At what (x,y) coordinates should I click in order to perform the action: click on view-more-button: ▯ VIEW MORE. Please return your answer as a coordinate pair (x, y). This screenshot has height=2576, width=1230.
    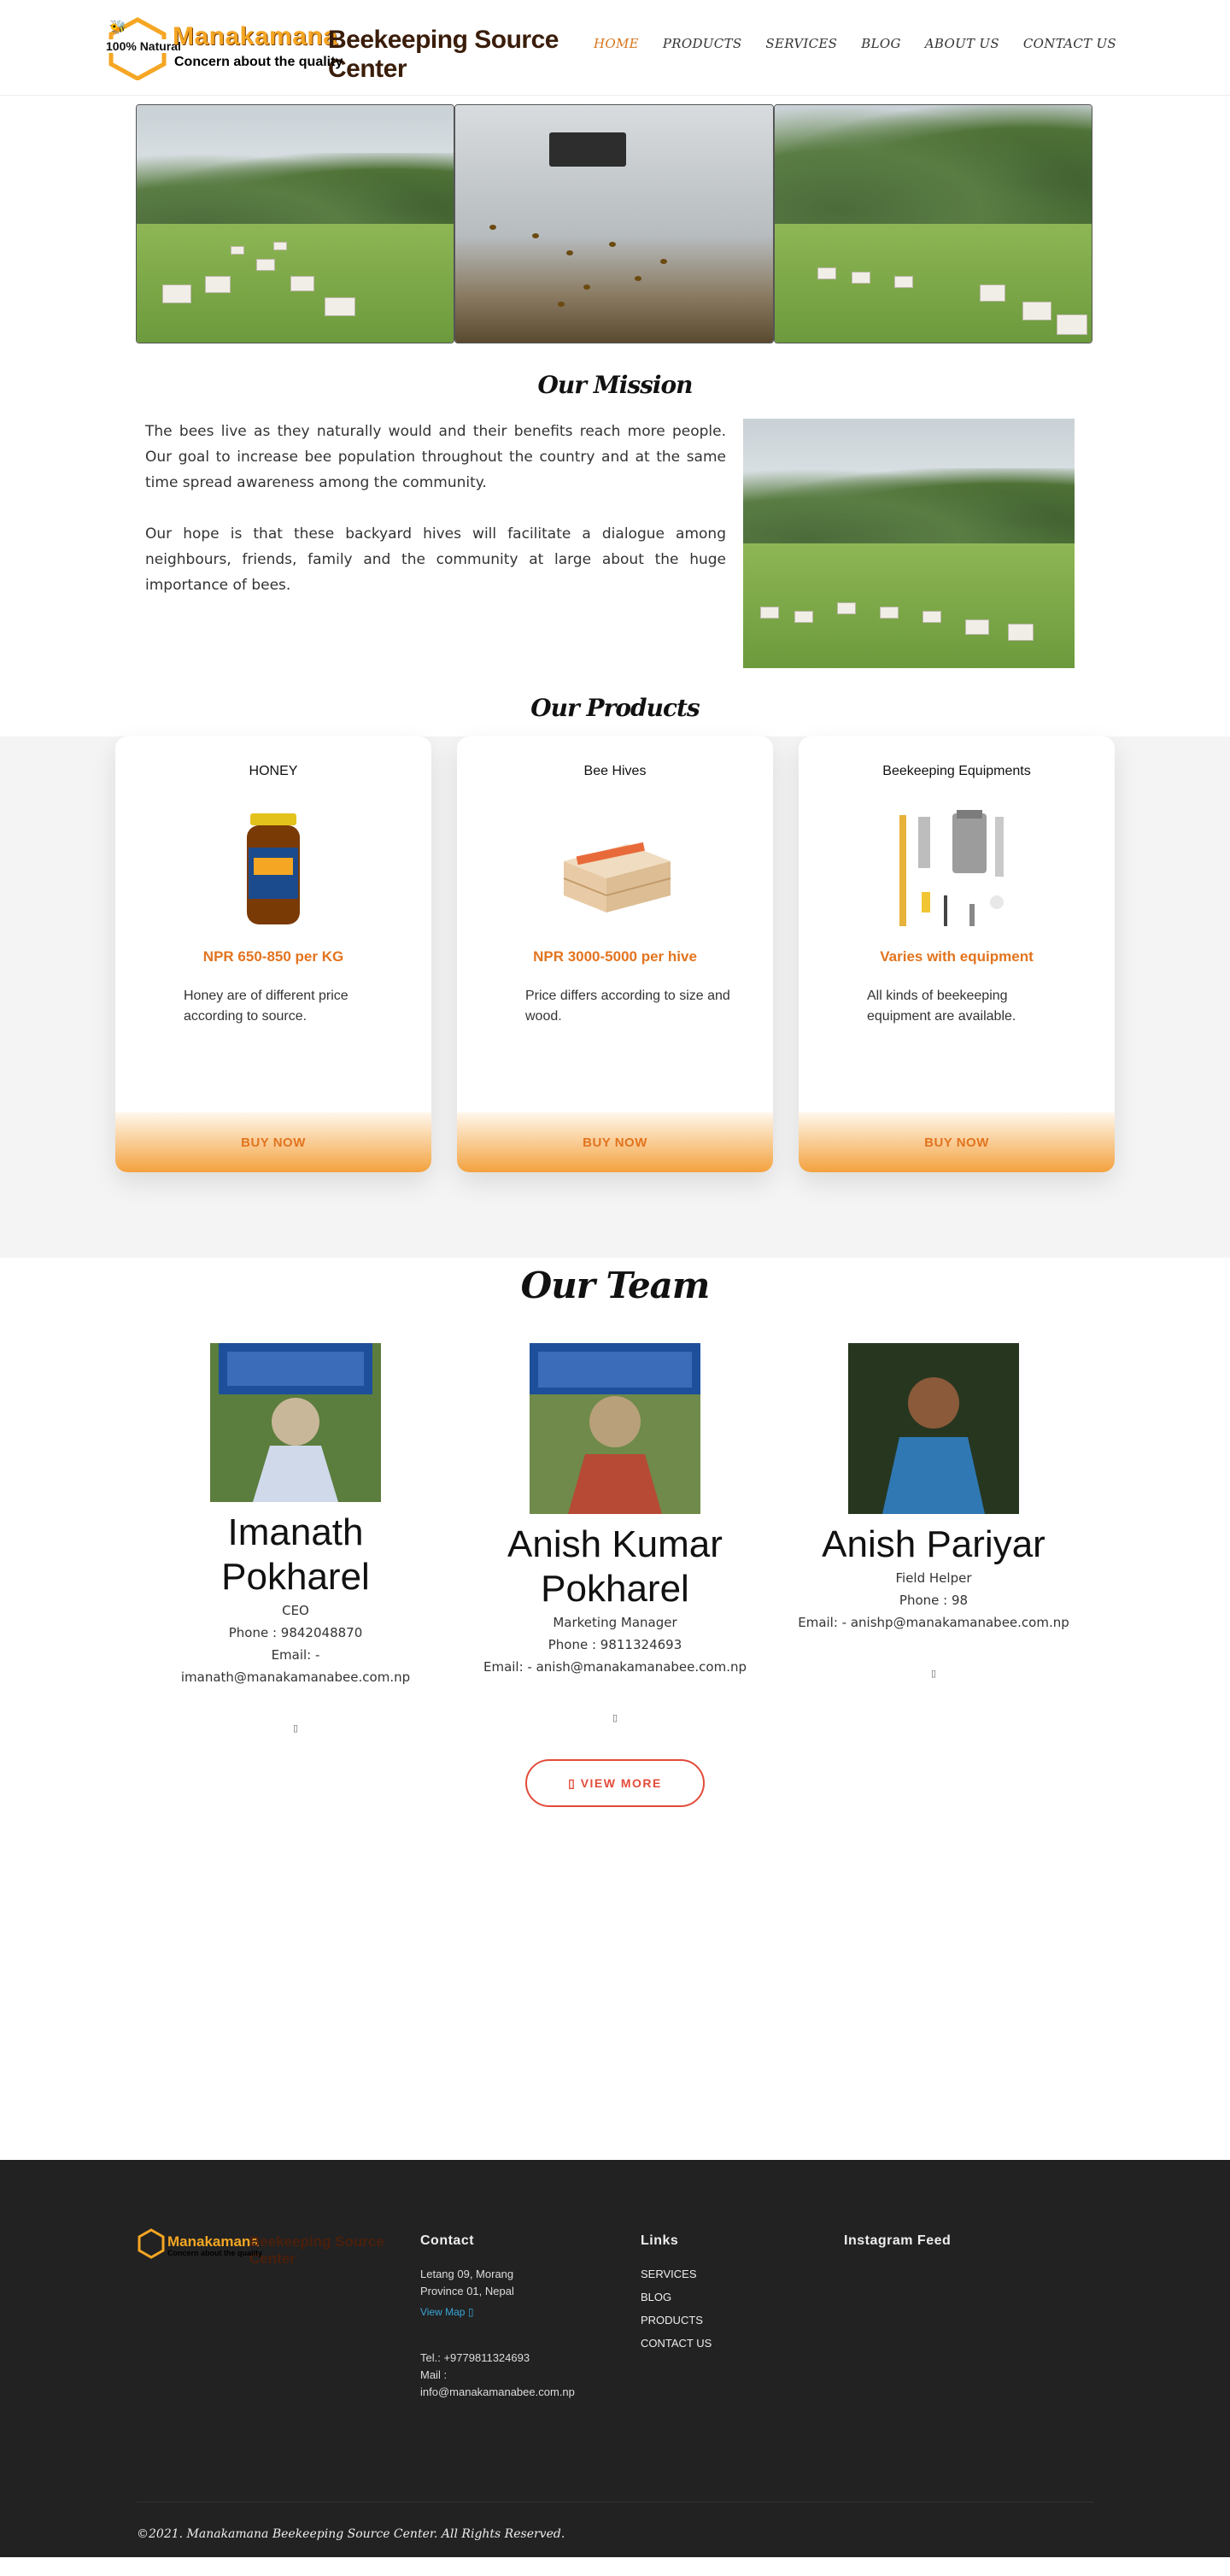
    Looking at the image, I should click on (615, 1783).